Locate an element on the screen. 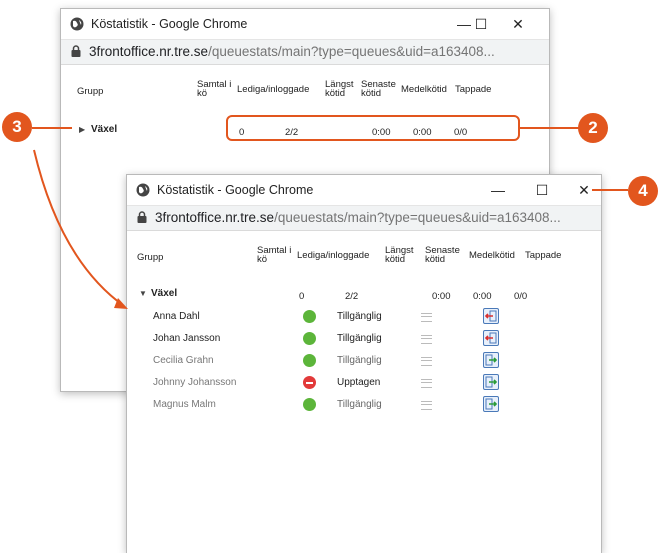  status-busy-icon is located at coordinates (309, 382).